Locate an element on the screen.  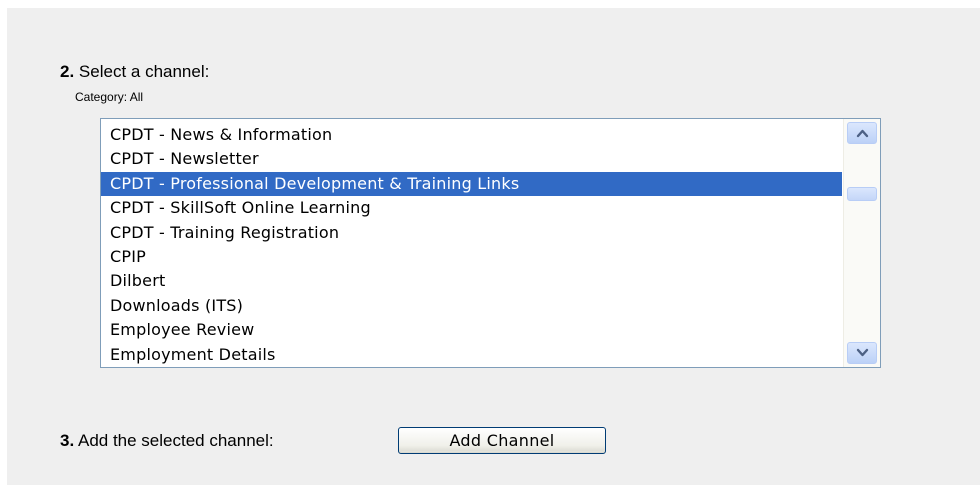
step-2-heading: 2. Select a channel: is located at coordinates (134, 72).